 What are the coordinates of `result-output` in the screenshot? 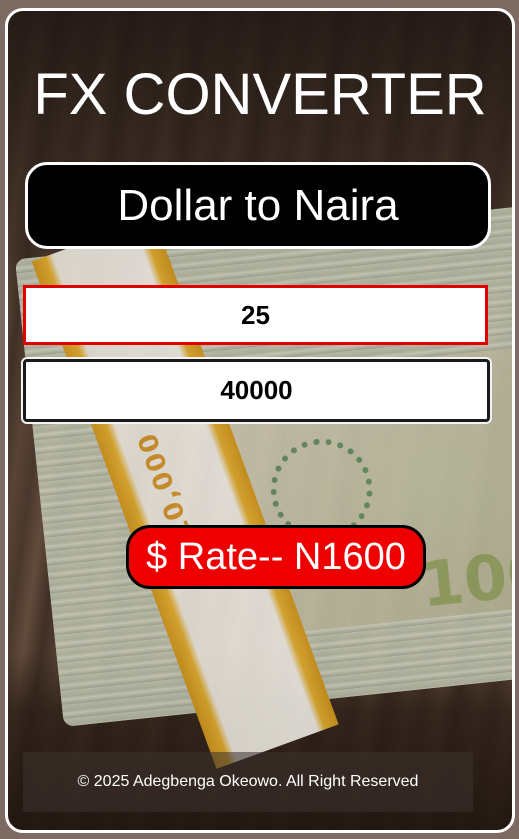 It's located at (256, 390).